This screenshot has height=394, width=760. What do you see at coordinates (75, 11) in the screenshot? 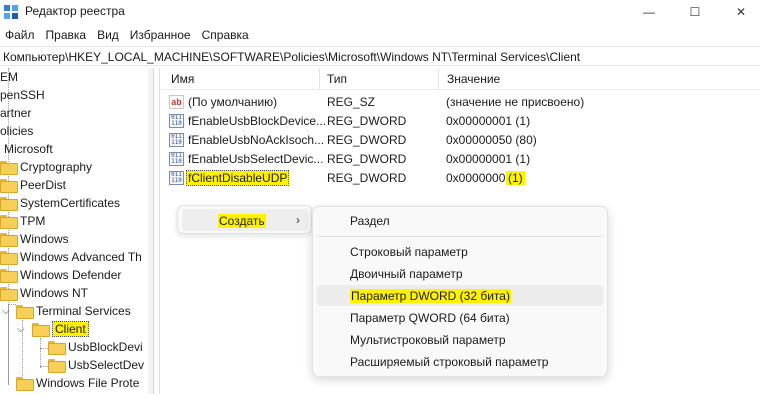
I see `window-title: Редактор реестра` at bounding box center [75, 11].